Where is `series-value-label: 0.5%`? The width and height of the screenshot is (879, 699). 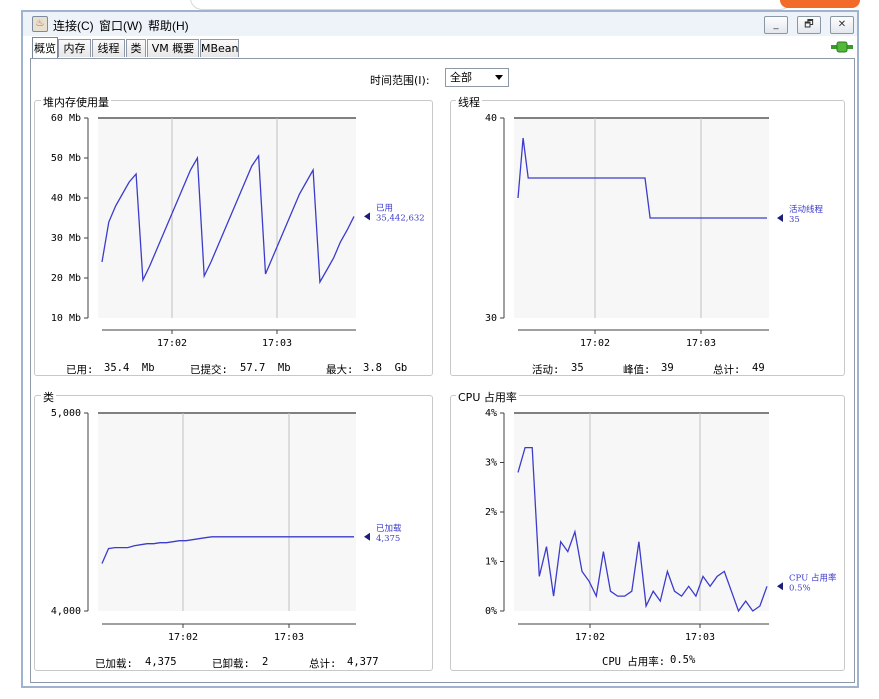
series-value-label: 0.5% is located at coordinates (800, 588).